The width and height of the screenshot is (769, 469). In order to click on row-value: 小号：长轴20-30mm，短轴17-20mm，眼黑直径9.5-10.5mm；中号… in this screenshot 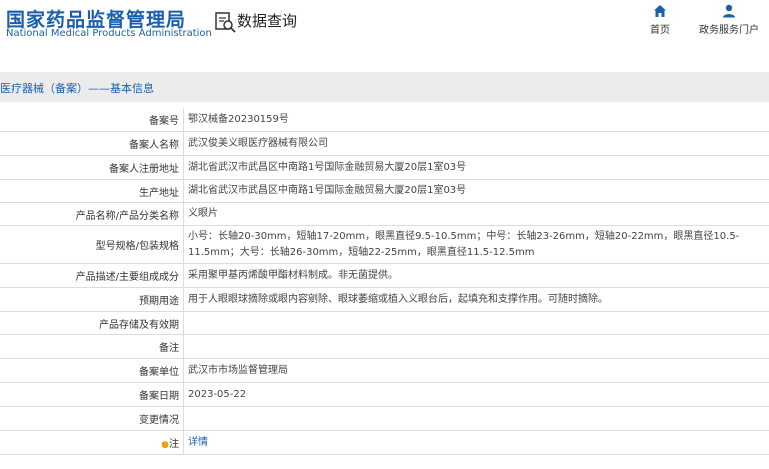, I will do `click(476, 244)`.